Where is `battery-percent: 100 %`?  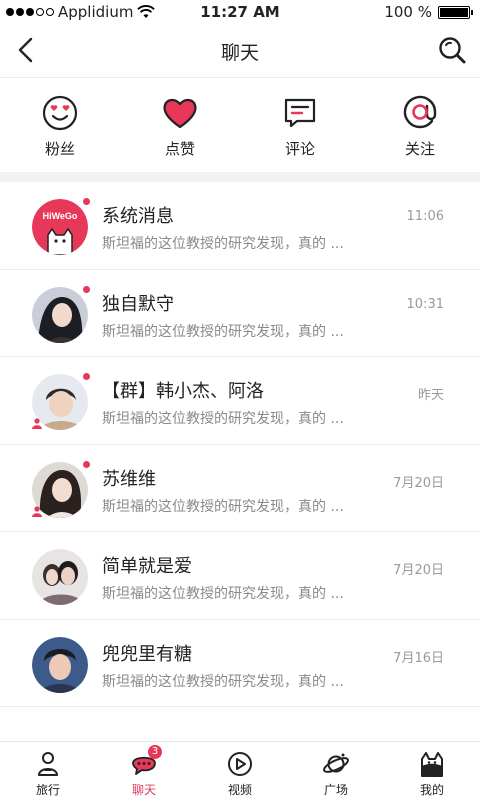
battery-percent: 100 % is located at coordinates (408, 12).